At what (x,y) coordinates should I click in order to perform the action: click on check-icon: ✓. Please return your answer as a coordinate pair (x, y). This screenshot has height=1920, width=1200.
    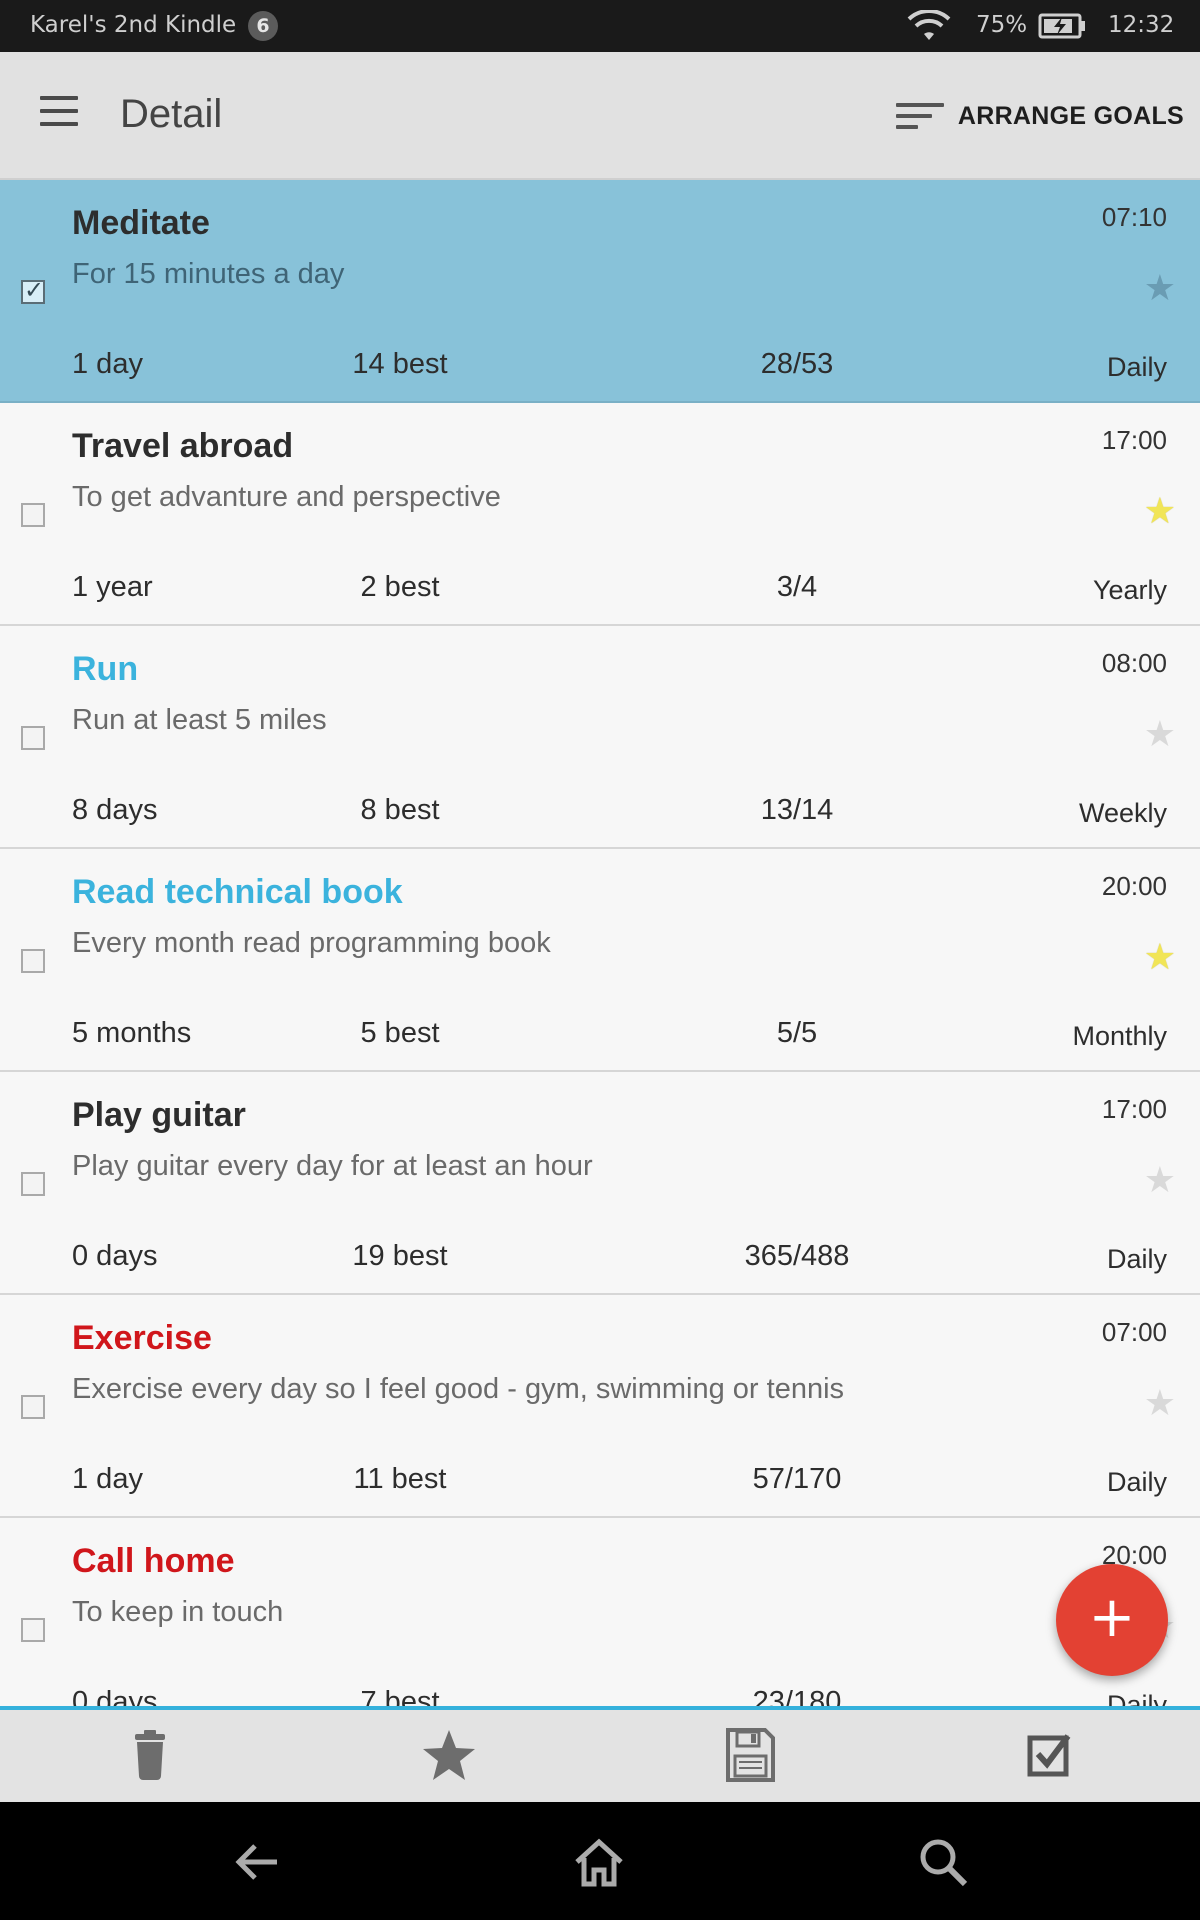
    Looking at the image, I should click on (34, 290).